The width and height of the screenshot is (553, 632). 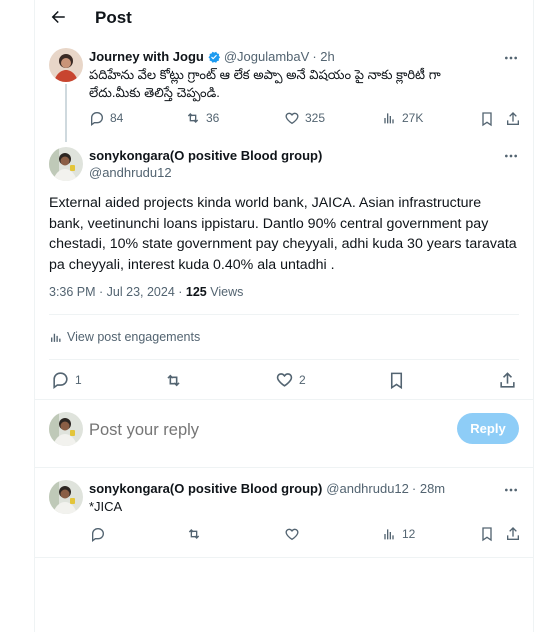 I want to click on views-label: Views, so click(x=225, y=292).